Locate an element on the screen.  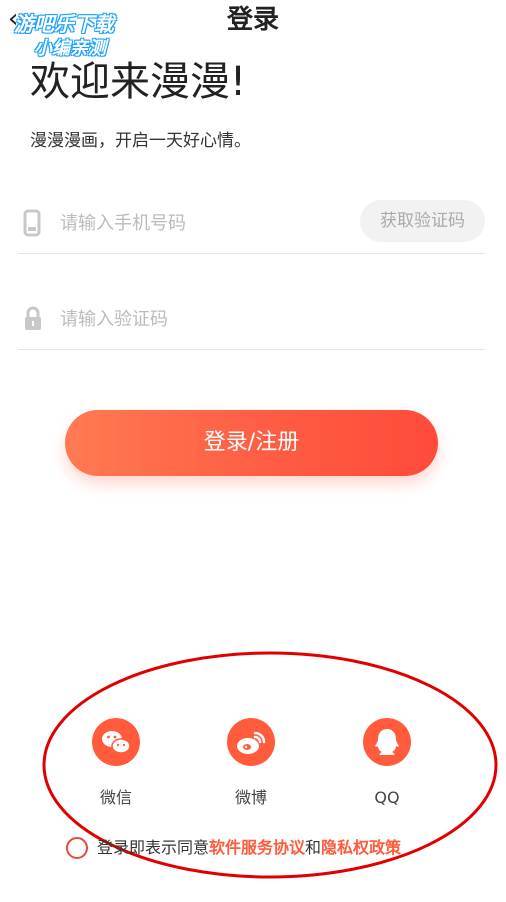
phone-input is located at coordinates (205, 223).